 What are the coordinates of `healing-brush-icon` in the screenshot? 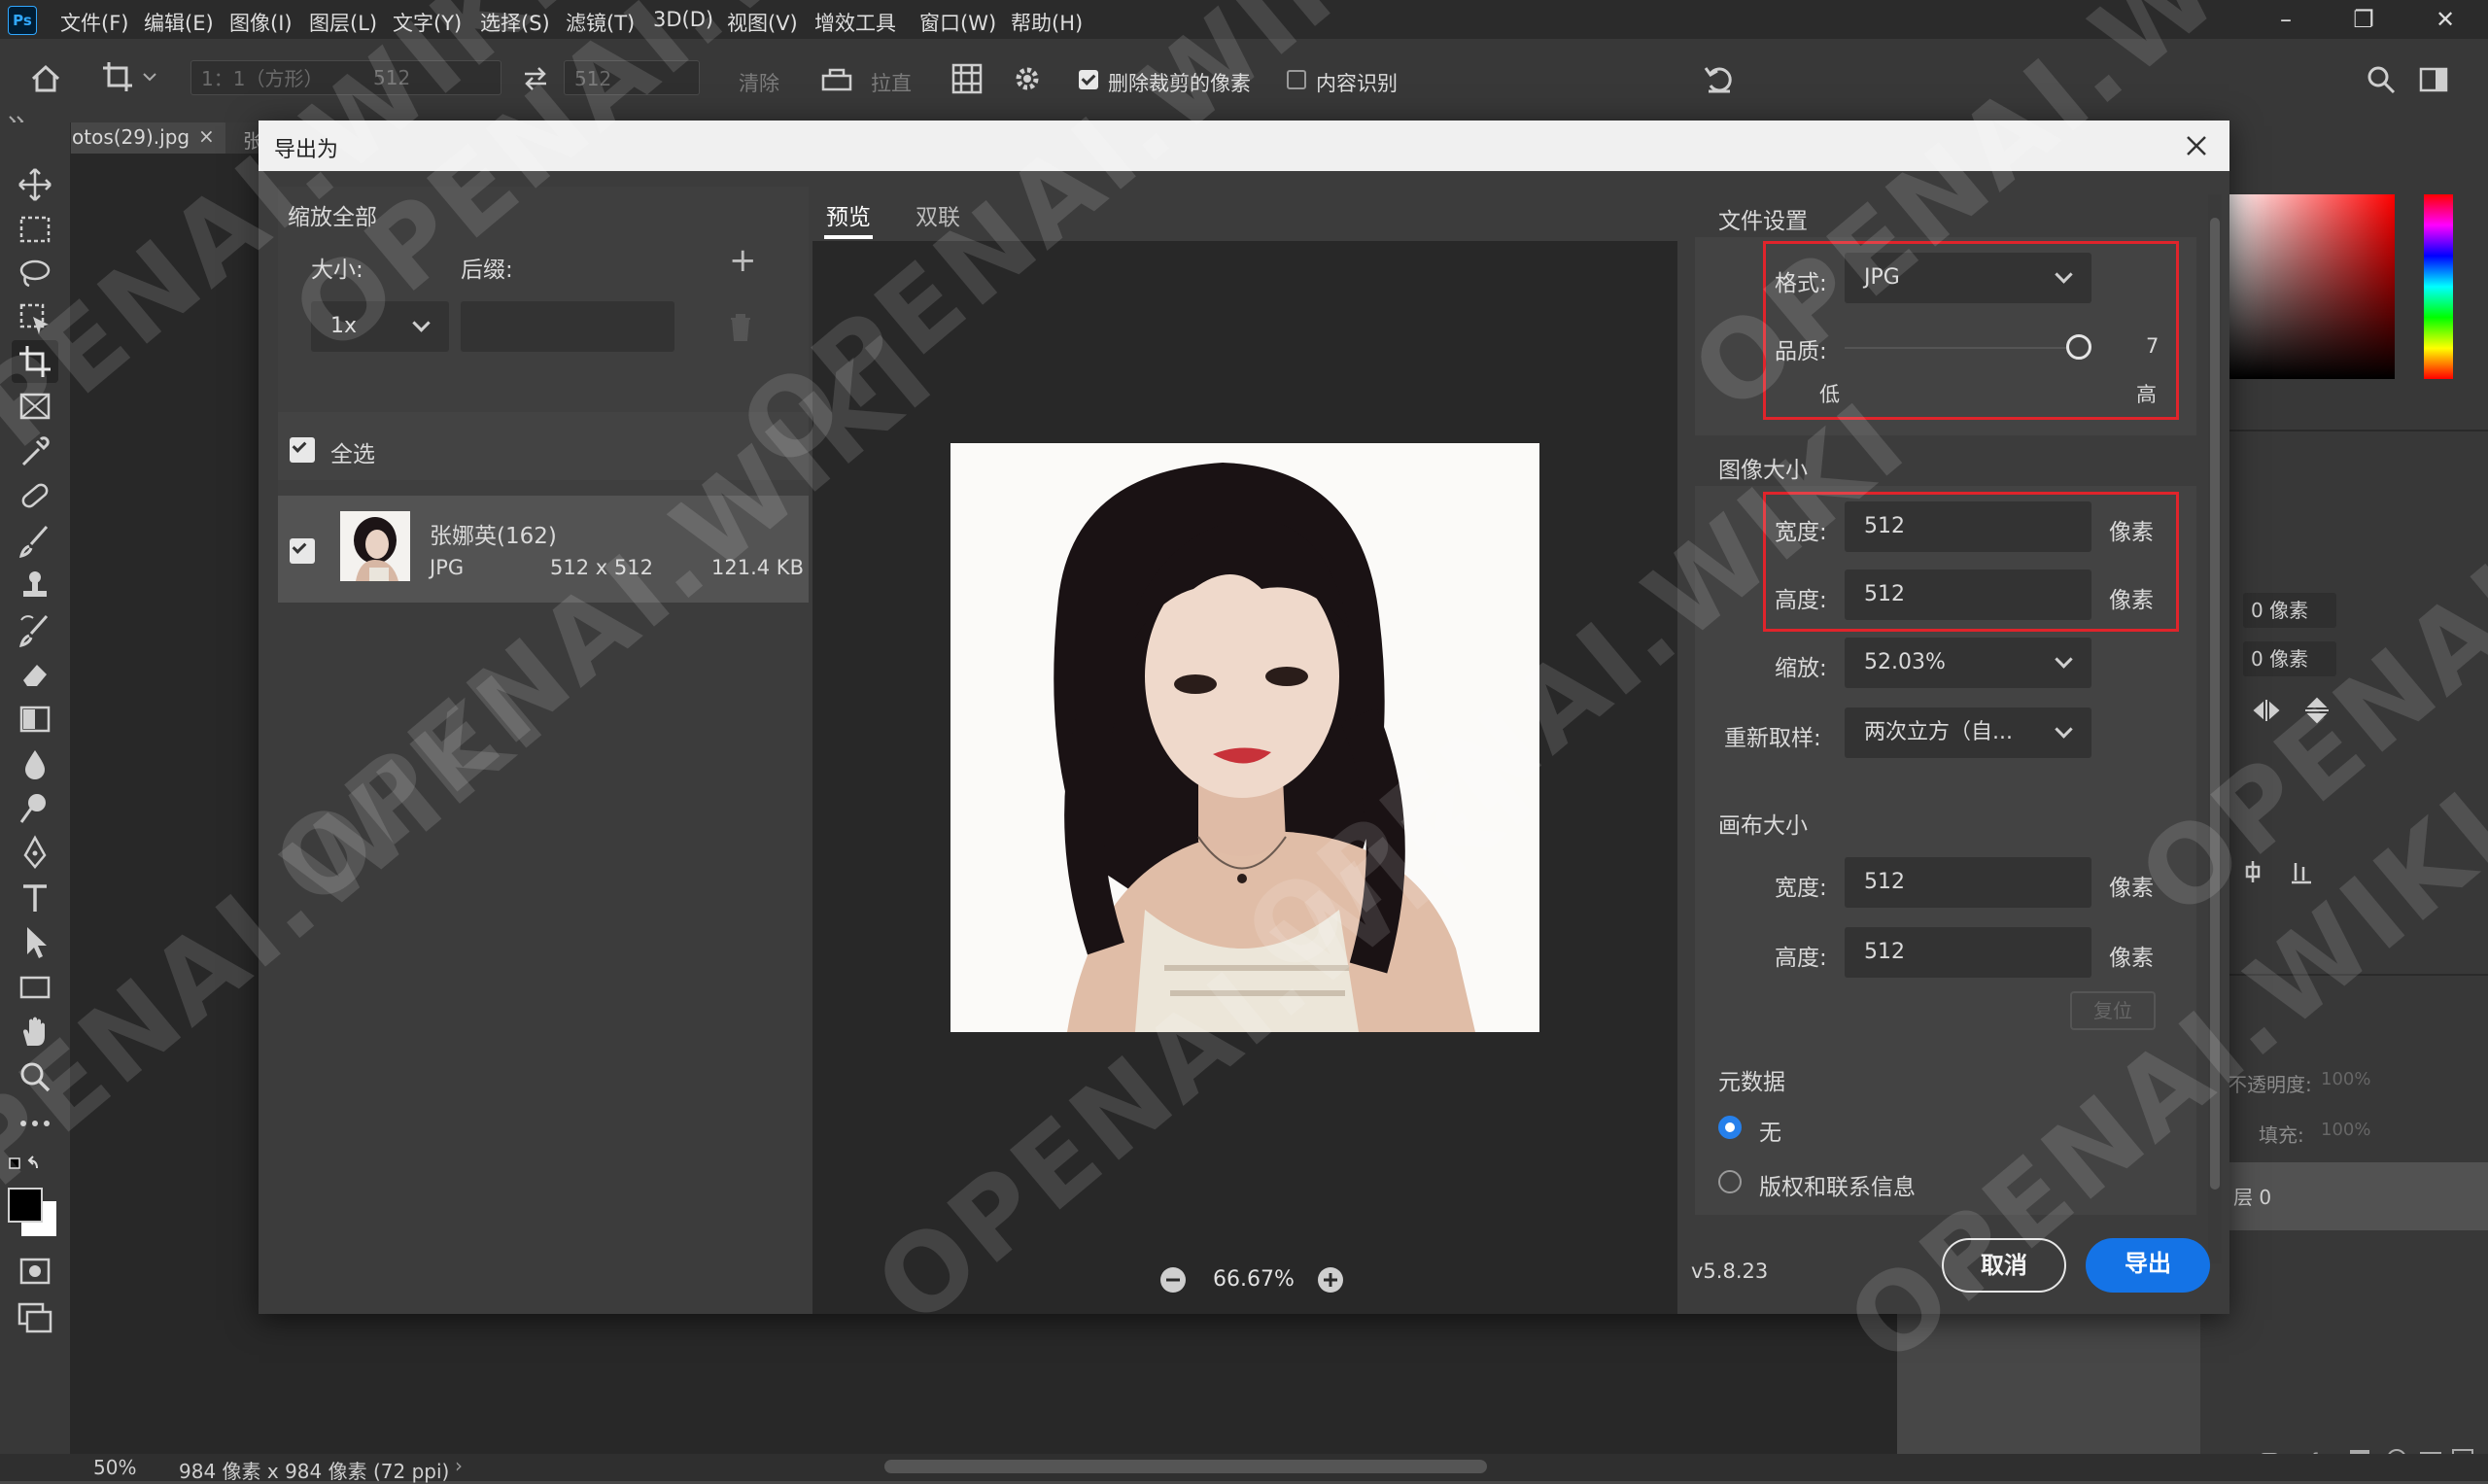 It's located at (35, 495).